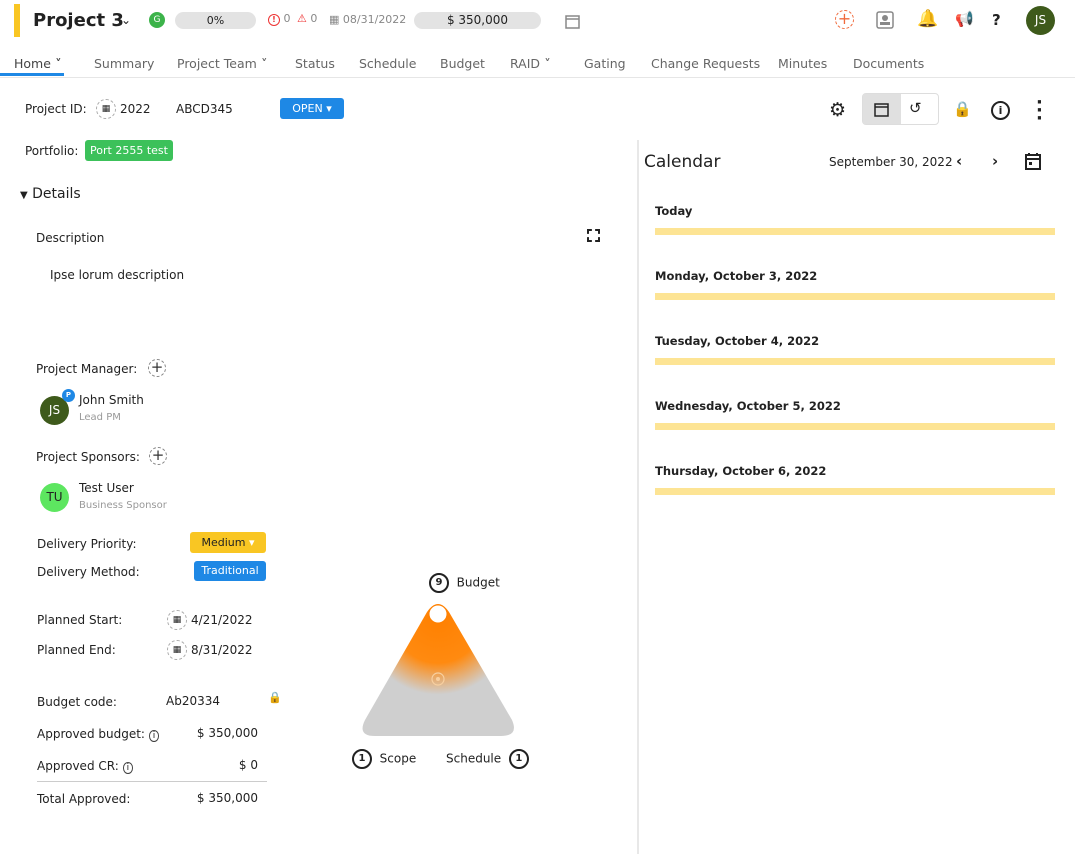 The image size is (1075, 854). I want to click on settings-gear-icon: ⚙, so click(837, 110).